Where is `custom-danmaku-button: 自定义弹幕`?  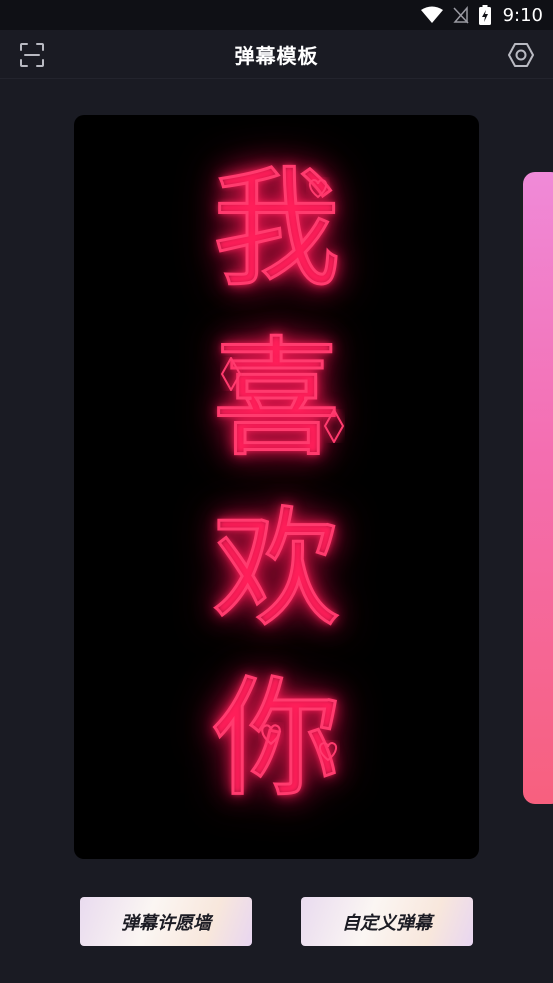
custom-danmaku-button: 自定义弹幕 is located at coordinates (387, 921).